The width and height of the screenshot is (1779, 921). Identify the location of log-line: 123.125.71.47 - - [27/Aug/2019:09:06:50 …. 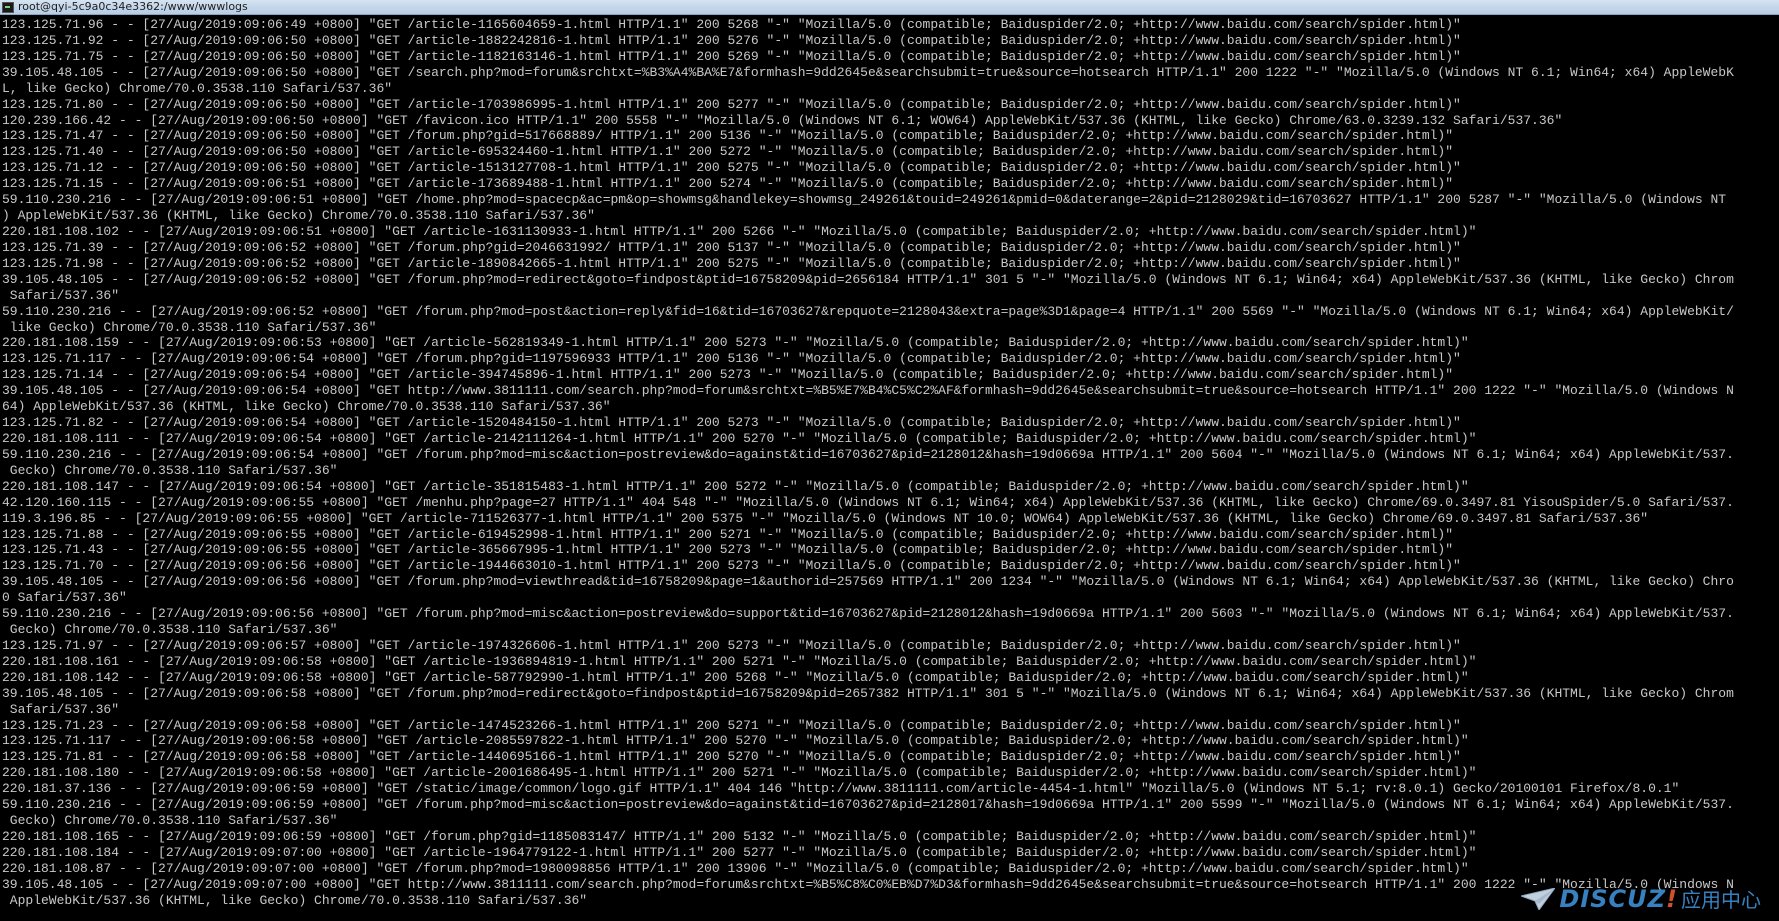
(728, 136).